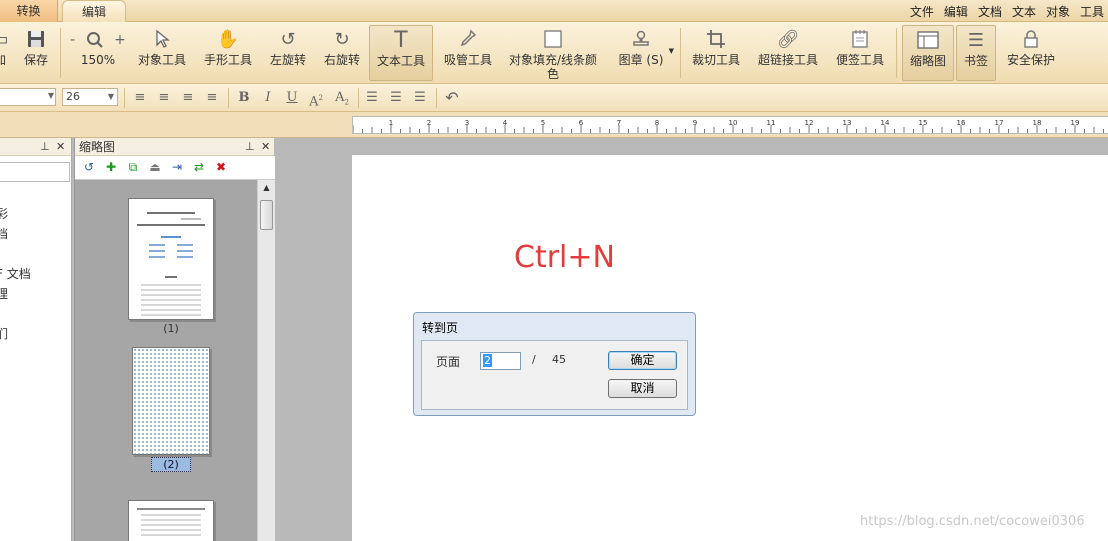 This screenshot has width=1108, height=541. I want to click on zoom-group: - + 150%, so click(98, 53).